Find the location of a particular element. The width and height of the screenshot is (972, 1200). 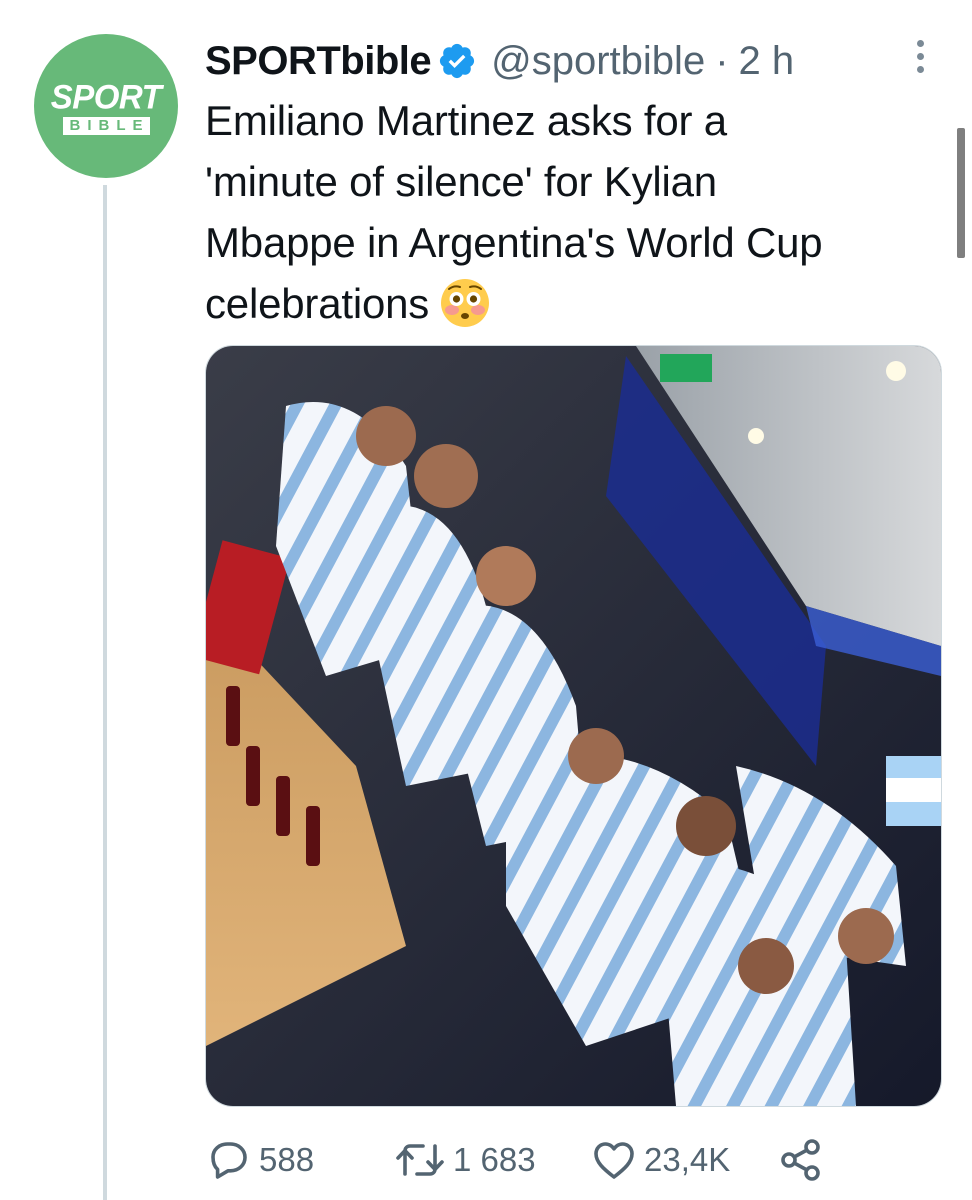

handle: @sportbible is located at coordinates (598, 61).